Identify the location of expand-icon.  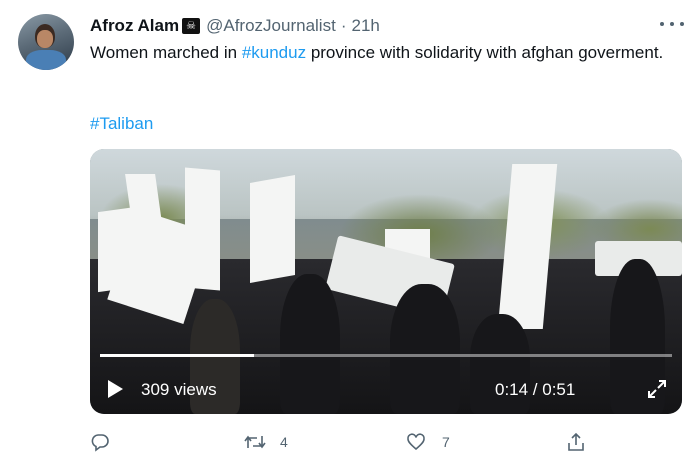
(657, 389).